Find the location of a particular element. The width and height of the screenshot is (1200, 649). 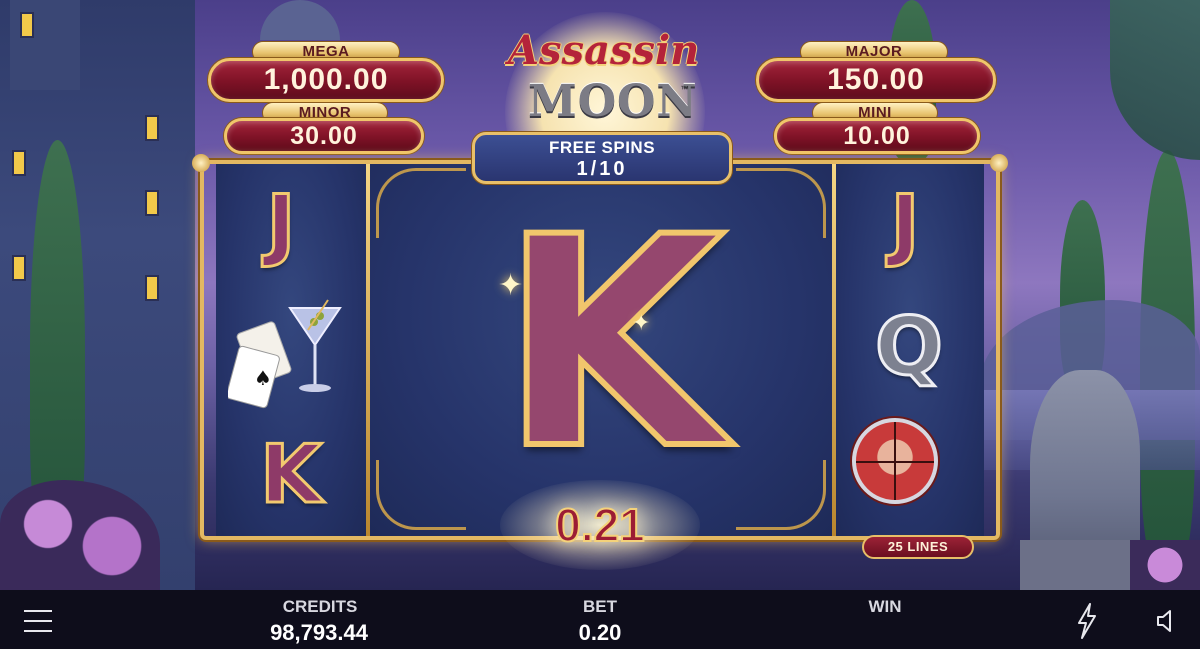

bet-label: BET is located at coordinates (600, 606).